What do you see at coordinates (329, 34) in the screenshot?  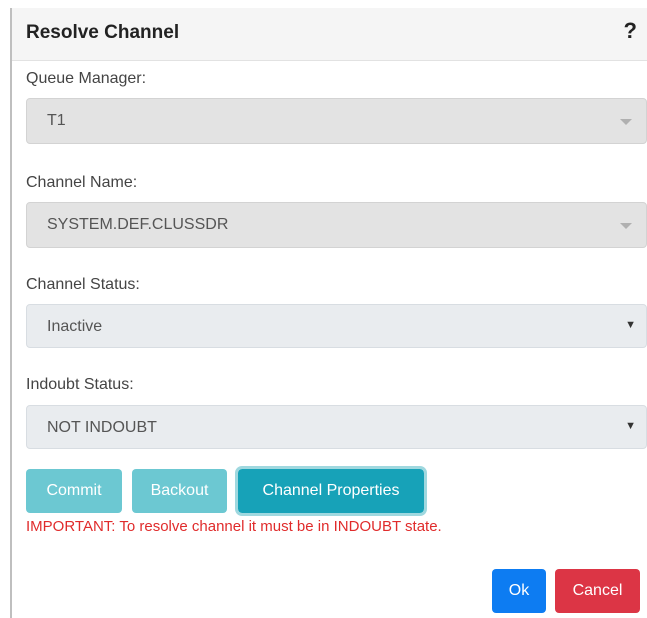 I see `dialog-header: Resolve Channel ?` at bounding box center [329, 34].